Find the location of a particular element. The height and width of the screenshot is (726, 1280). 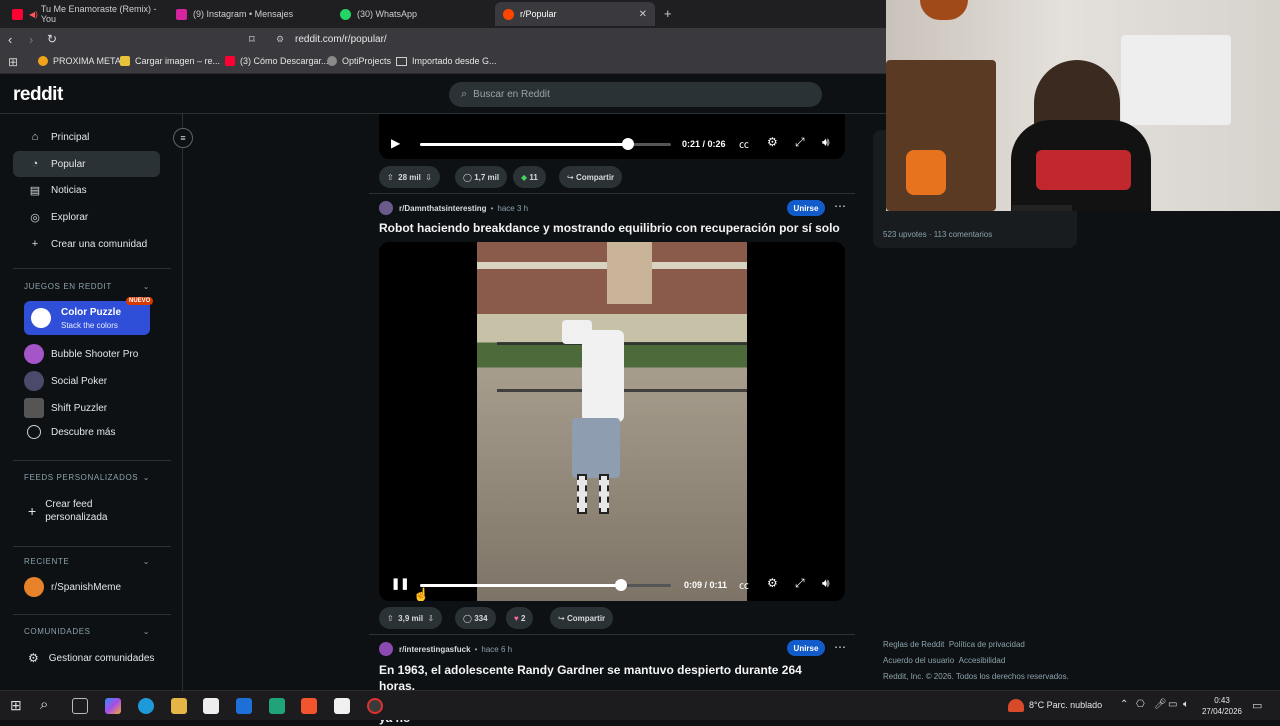

post1-progress-knob is located at coordinates (620, 585).